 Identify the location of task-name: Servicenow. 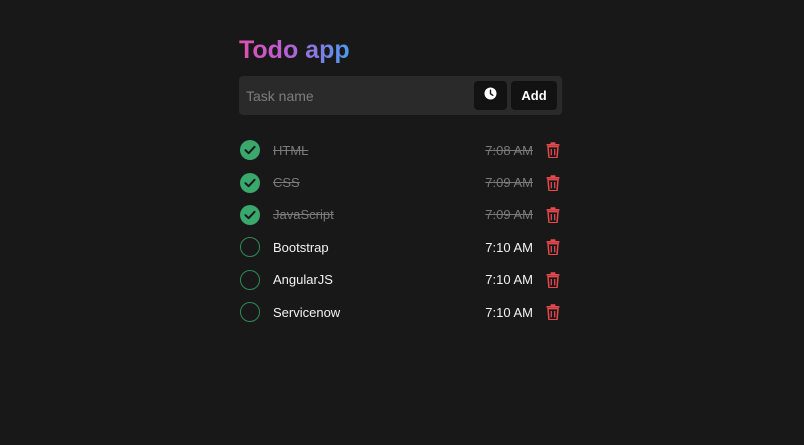
(307, 312).